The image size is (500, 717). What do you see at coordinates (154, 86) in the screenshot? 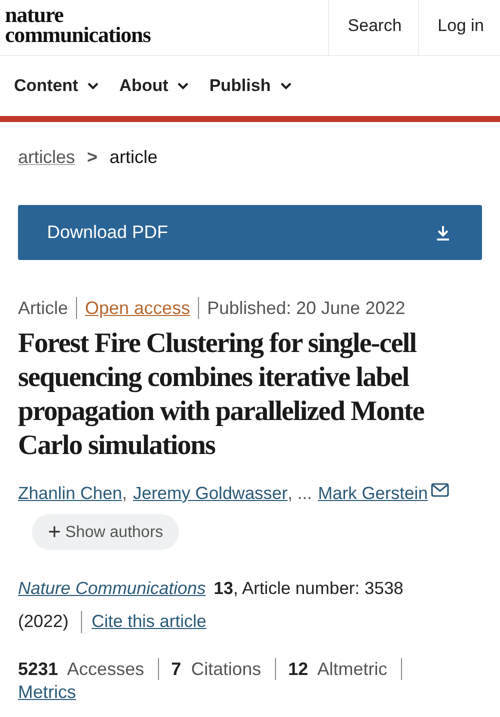
I see `nav-menu-button: About` at bounding box center [154, 86].